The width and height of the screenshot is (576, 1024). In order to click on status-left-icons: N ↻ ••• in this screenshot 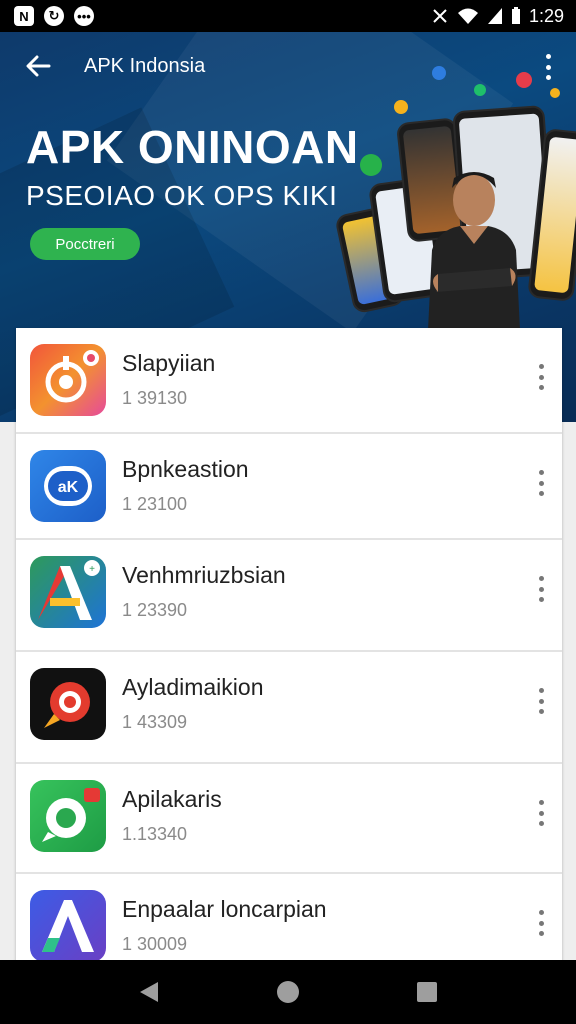, I will do `click(54, 16)`.